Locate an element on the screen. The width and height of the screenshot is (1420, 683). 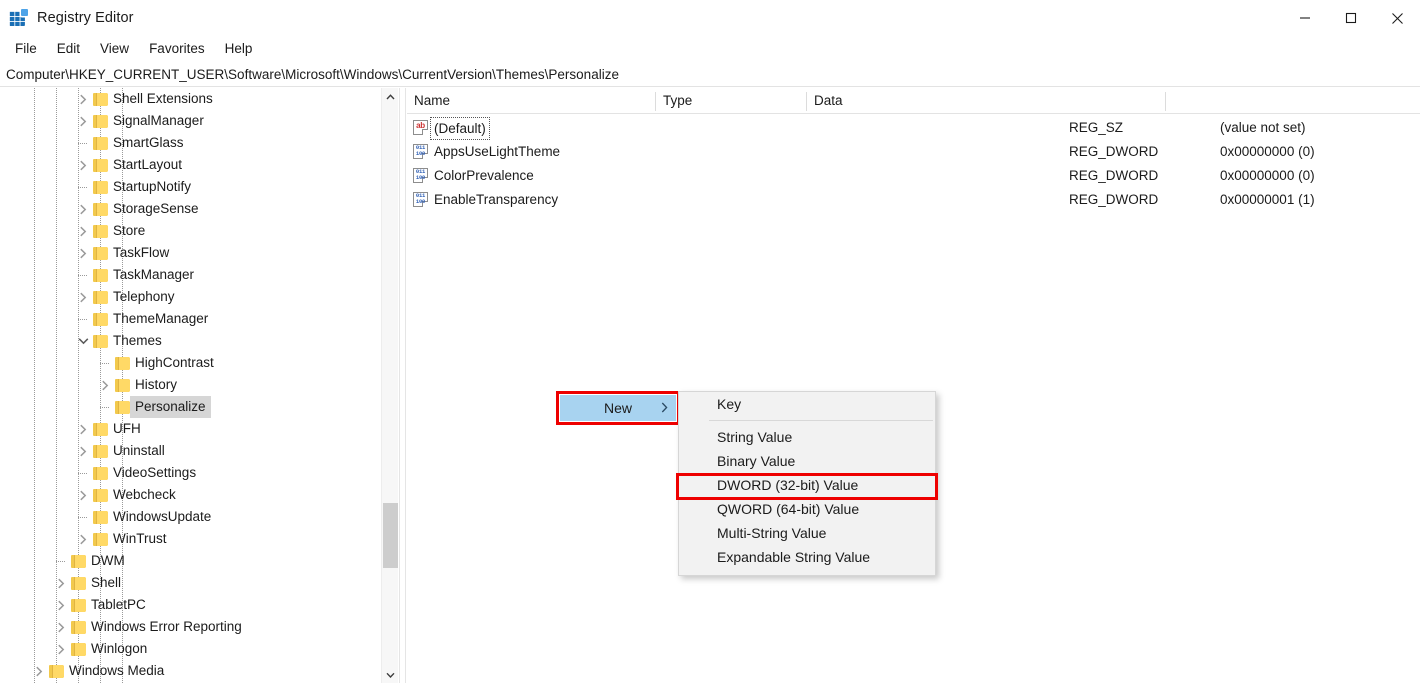
scroll-up-icon is located at coordinates (390, 96).